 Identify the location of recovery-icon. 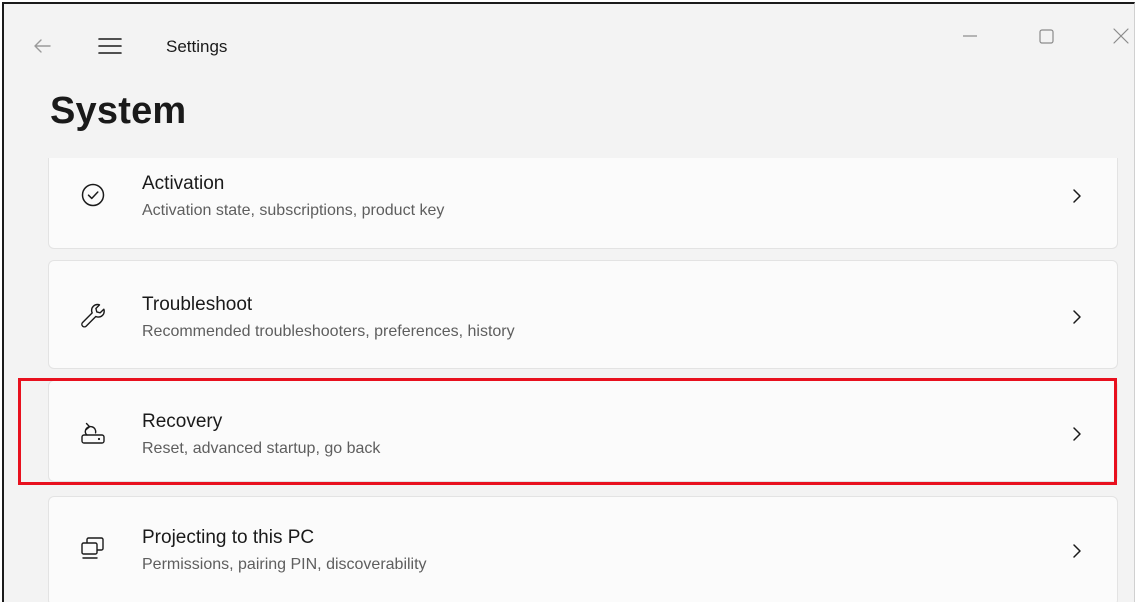
(93, 433).